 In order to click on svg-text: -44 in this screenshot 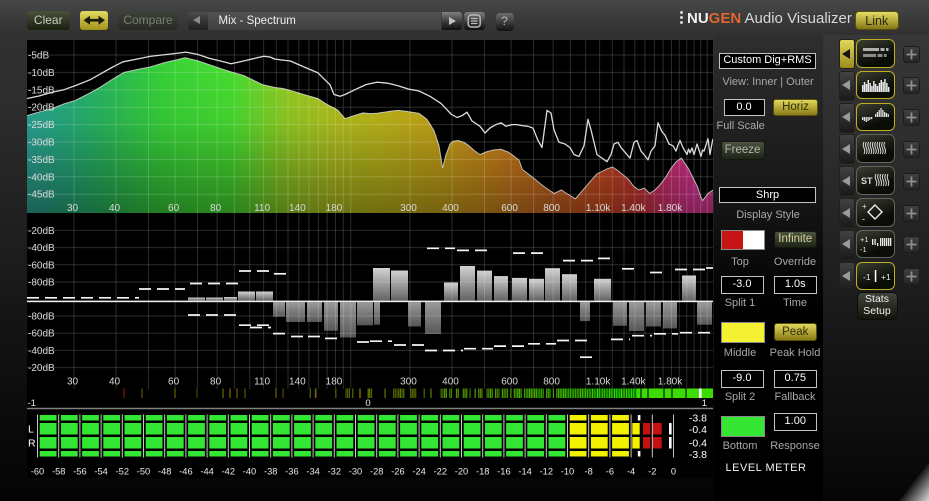, I will do `click(206, 472)`.